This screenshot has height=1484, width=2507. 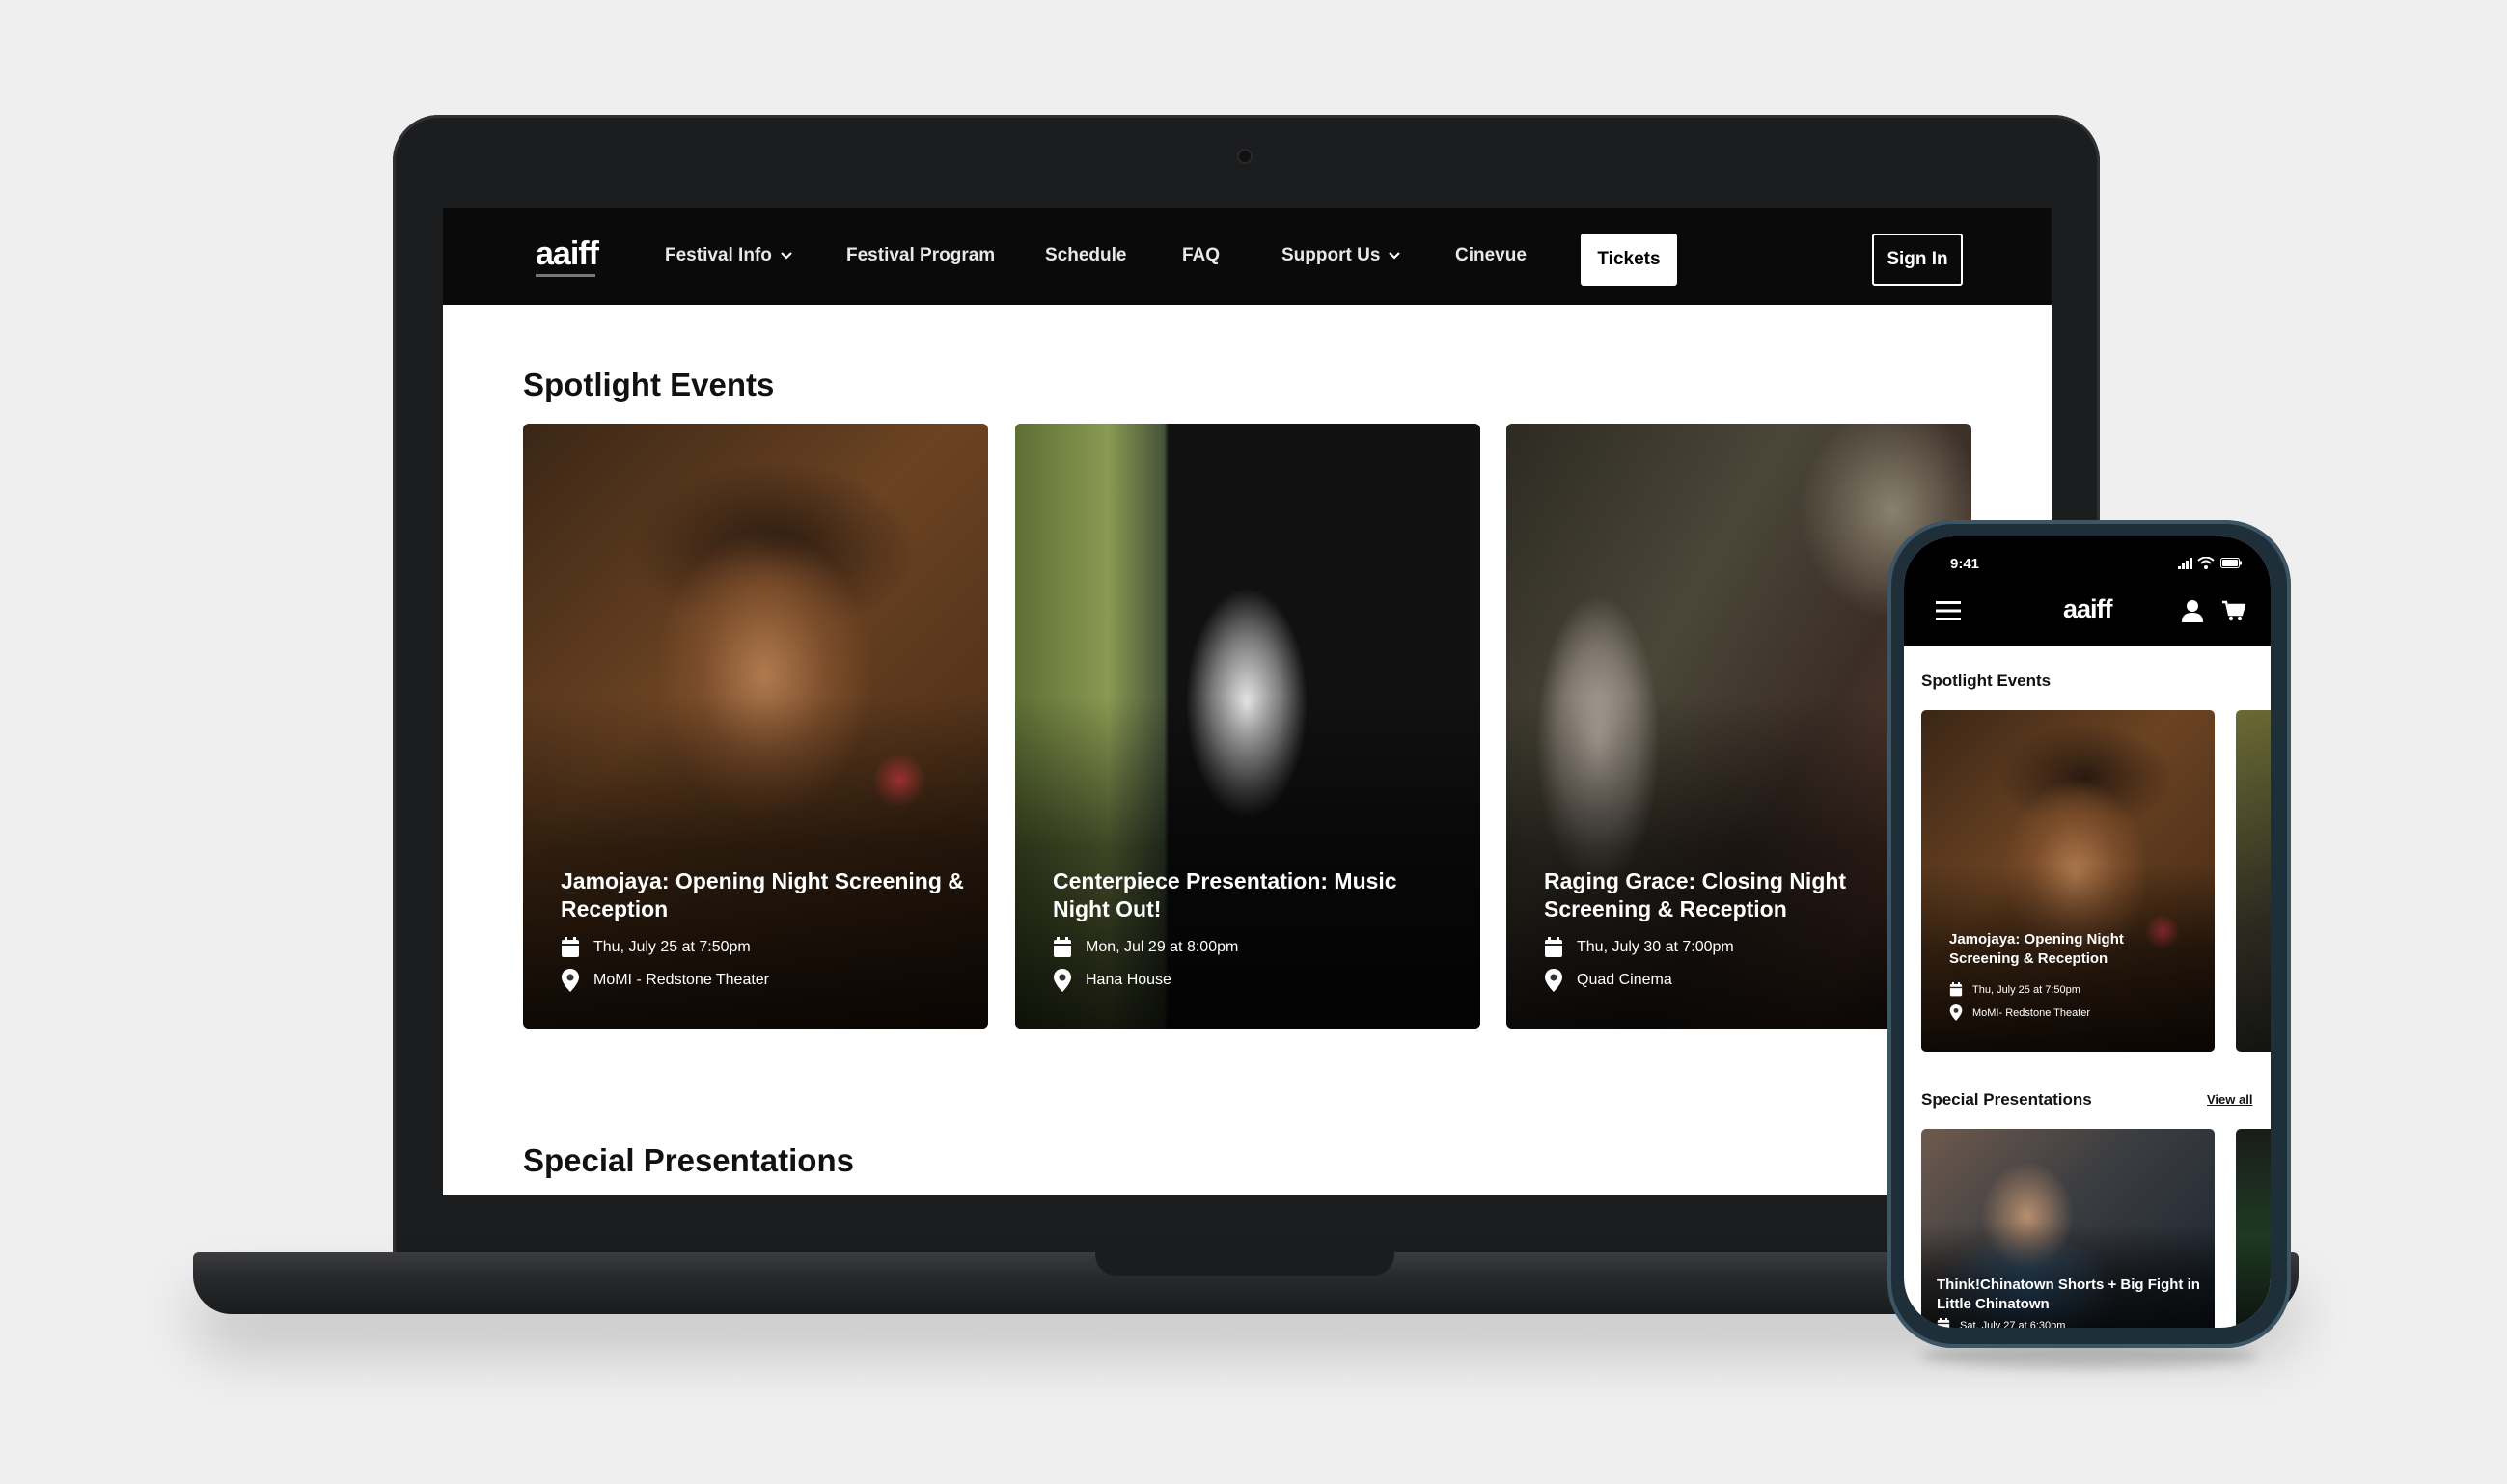 I want to click on nav-label: Cinevue, so click(x=1491, y=255).